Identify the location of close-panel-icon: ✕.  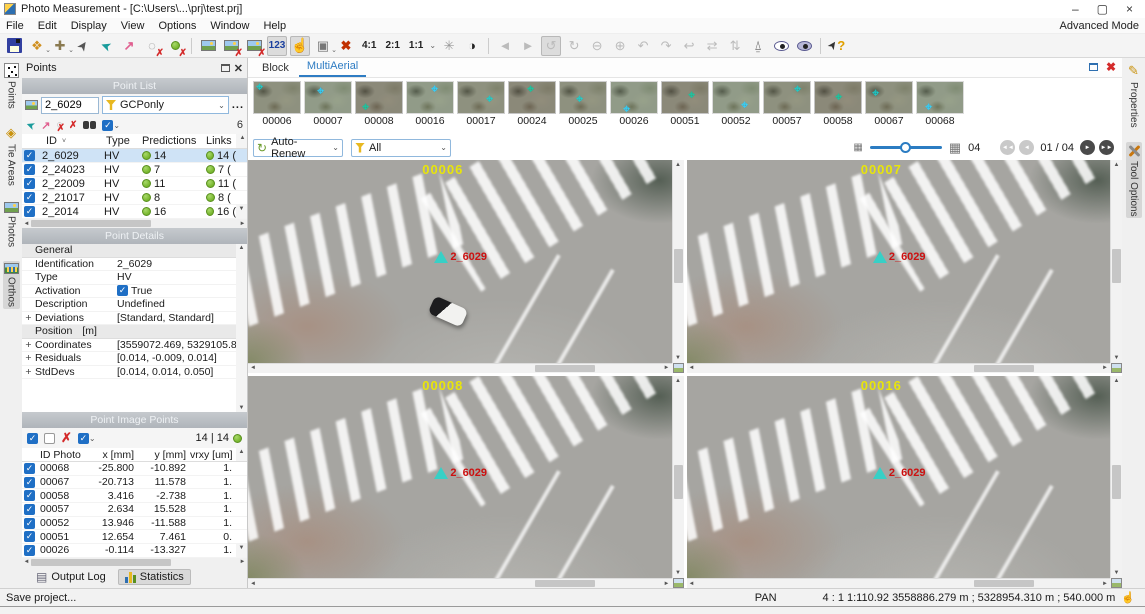
(238, 68).